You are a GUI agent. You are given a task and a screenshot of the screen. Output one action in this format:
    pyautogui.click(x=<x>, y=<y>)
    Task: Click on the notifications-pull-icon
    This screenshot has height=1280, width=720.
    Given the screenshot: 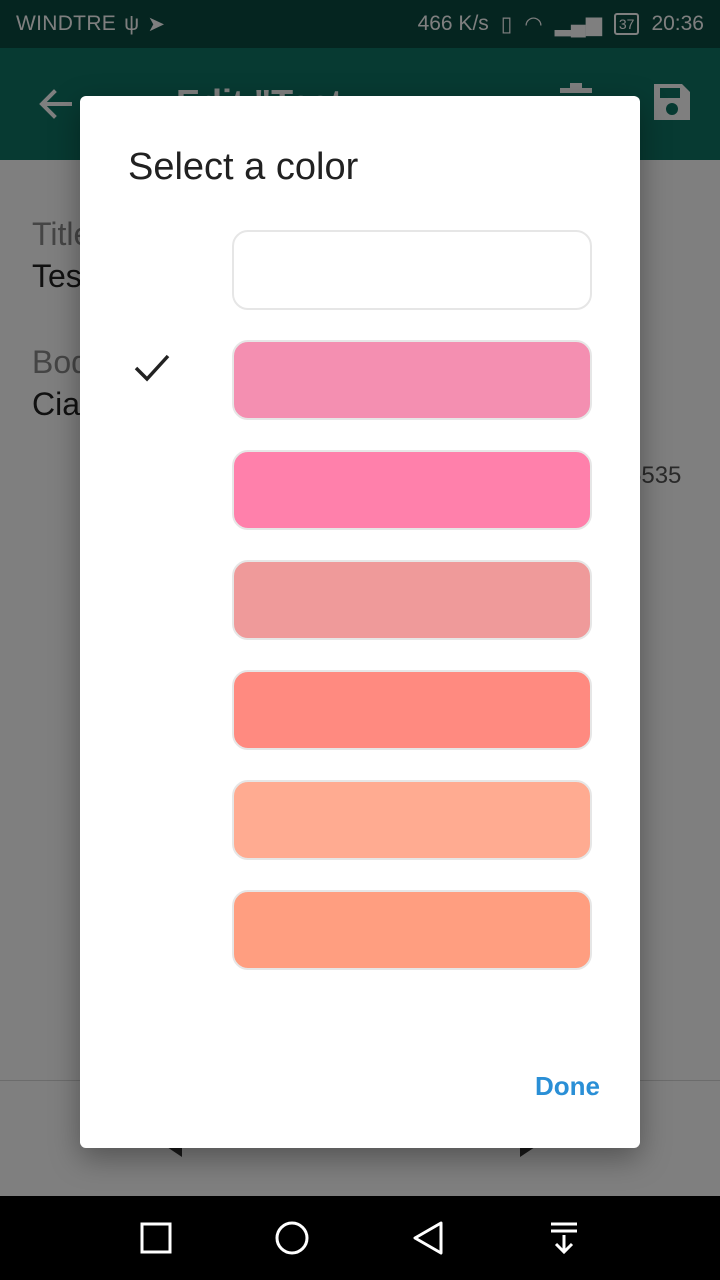 What is the action you would take?
    pyautogui.click(x=564, y=1238)
    